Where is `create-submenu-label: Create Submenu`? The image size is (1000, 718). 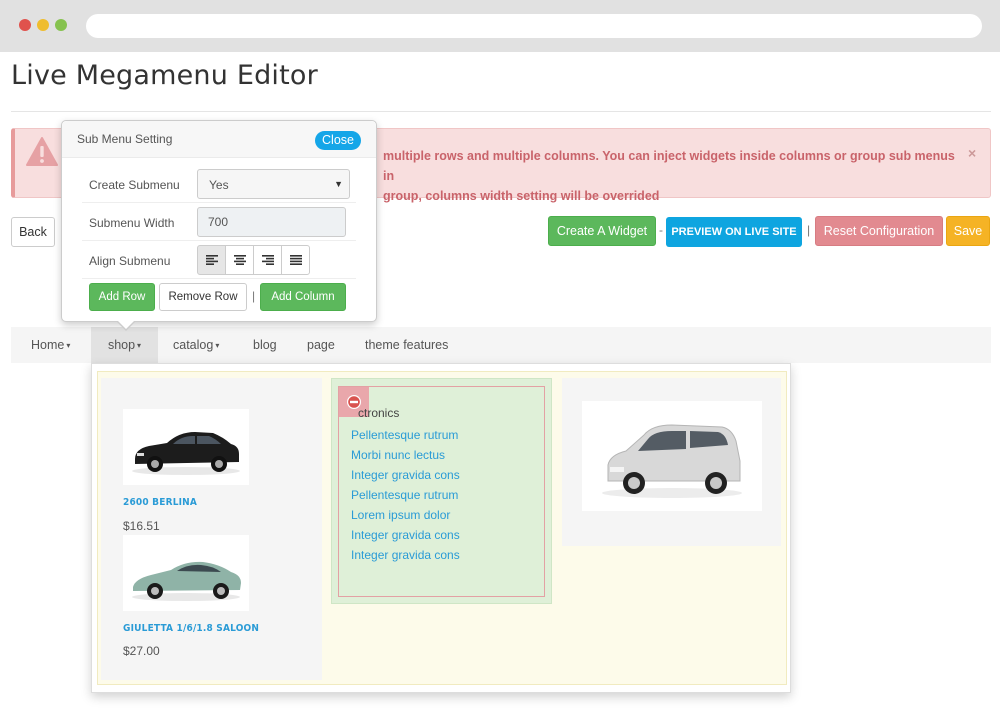
create-submenu-label: Create Submenu is located at coordinates (134, 185).